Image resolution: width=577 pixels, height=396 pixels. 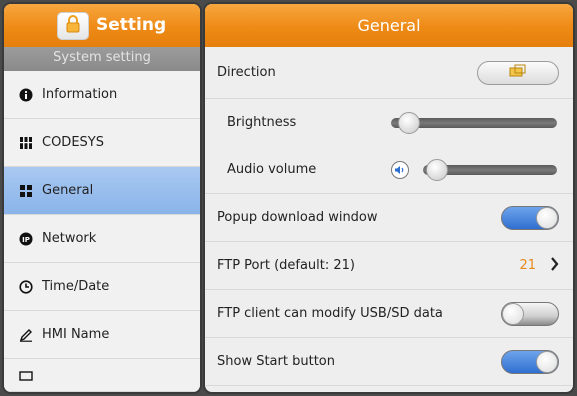 I want to click on direction-button, so click(x=518, y=72).